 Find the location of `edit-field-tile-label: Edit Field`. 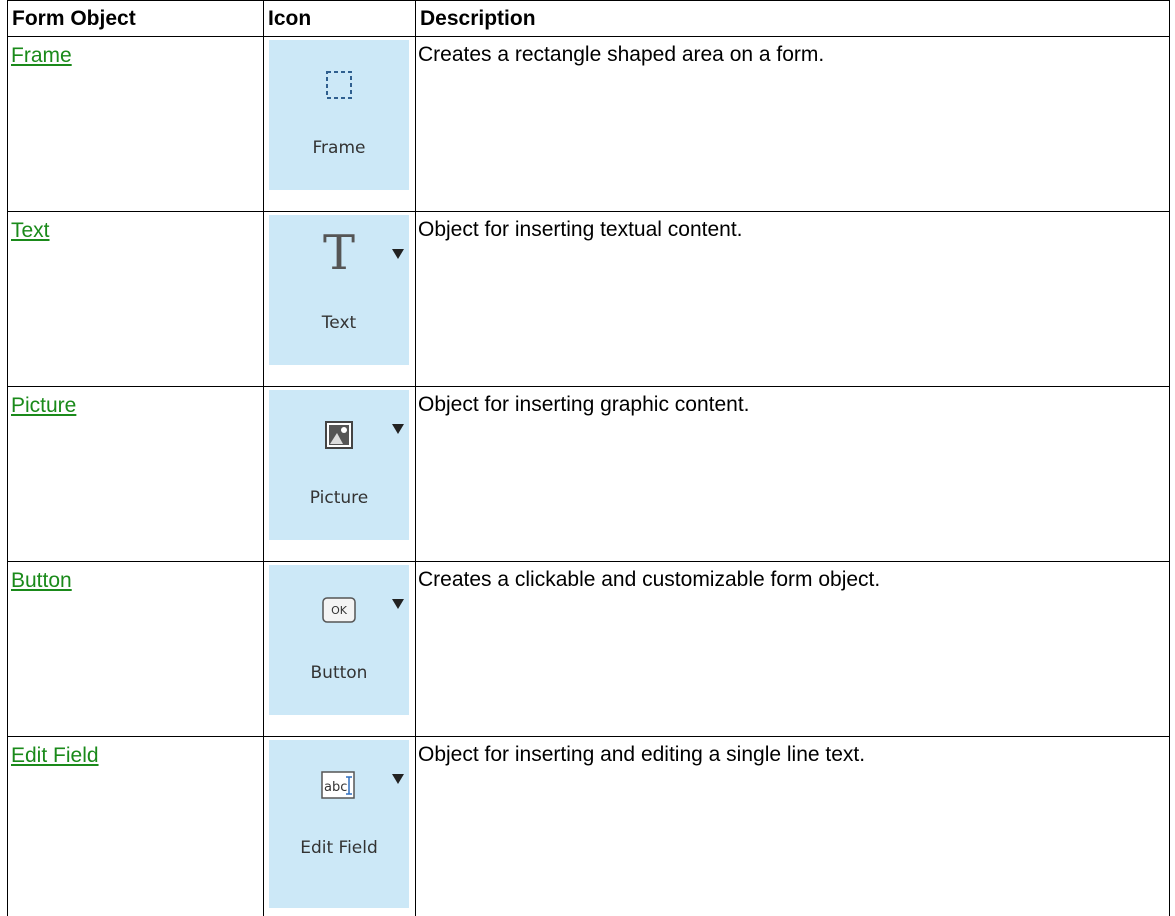

edit-field-tile-label: Edit Field is located at coordinates (339, 848).